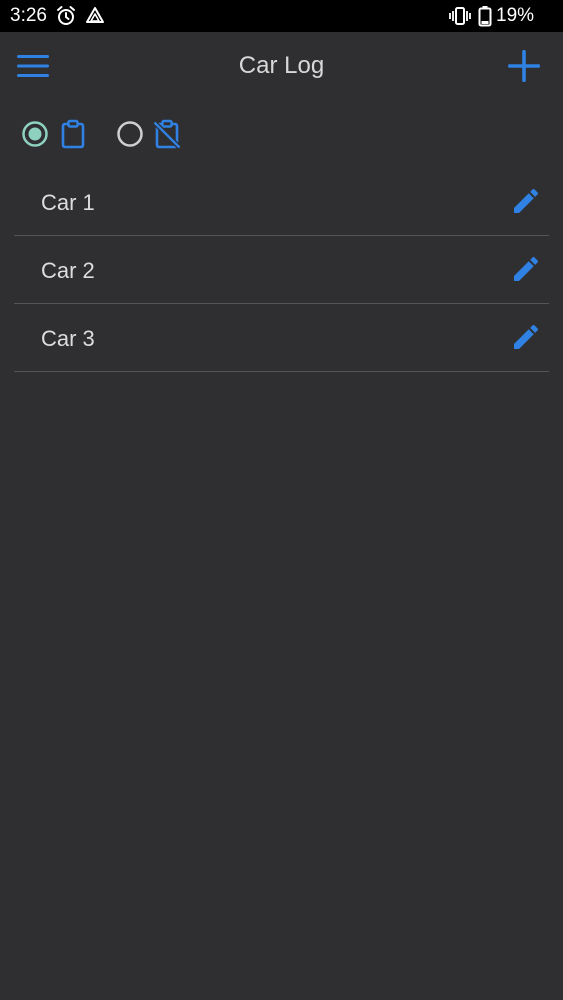 The image size is (563, 1000). Describe the element at coordinates (73, 134) in the screenshot. I see `clipboard-icon` at that location.